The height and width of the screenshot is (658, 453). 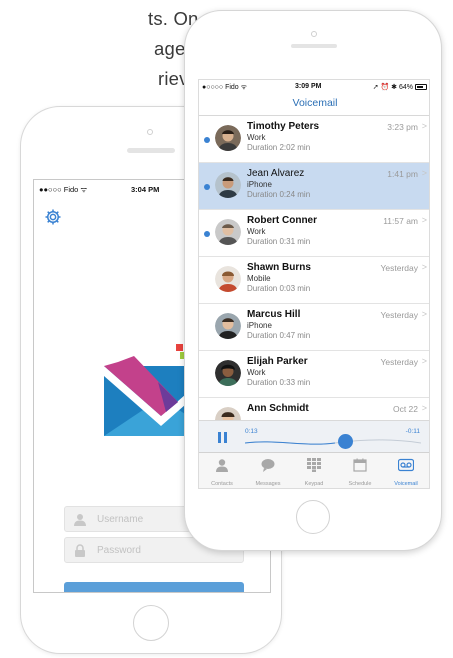 What do you see at coordinates (268, 465) in the screenshot?
I see `chat-bubble-icon` at bounding box center [268, 465].